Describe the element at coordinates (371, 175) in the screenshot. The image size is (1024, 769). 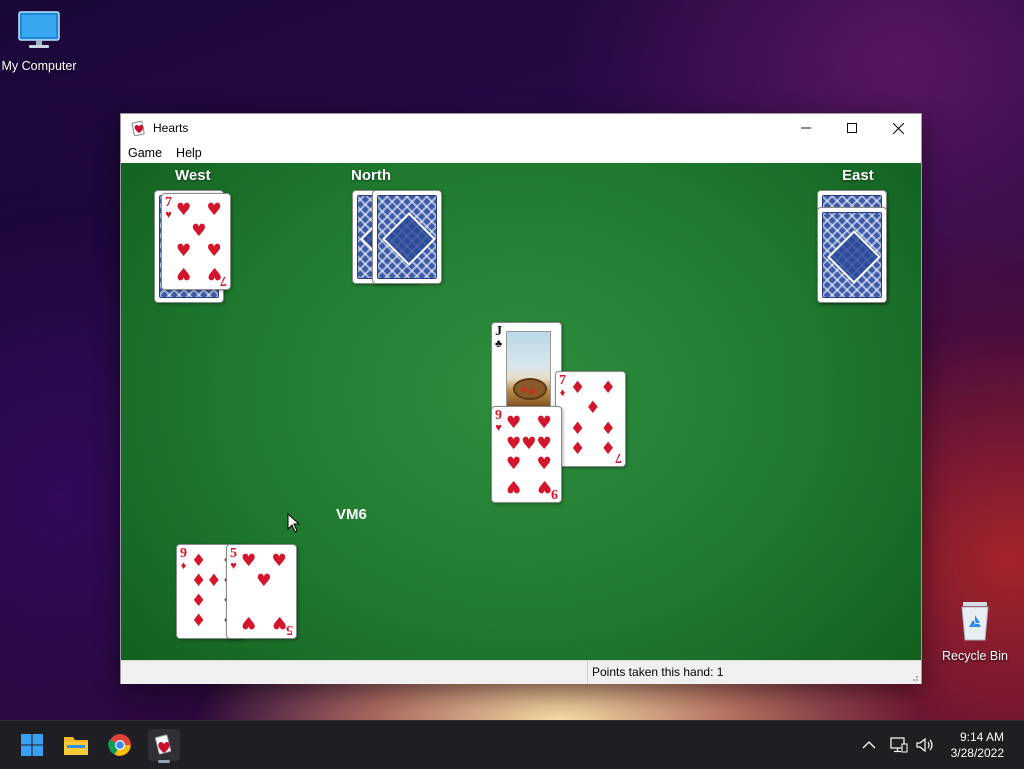
I see `player-name-north: North` at that location.